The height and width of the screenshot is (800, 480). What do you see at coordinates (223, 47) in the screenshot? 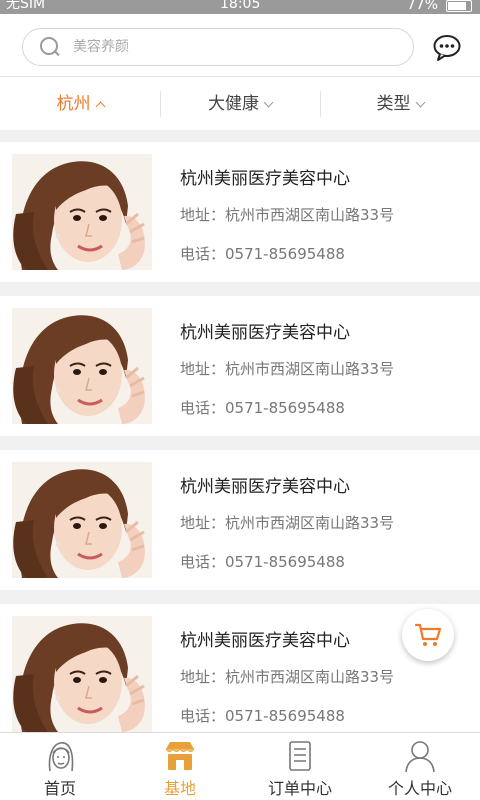
I see `search-input` at bounding box center [223, 47].